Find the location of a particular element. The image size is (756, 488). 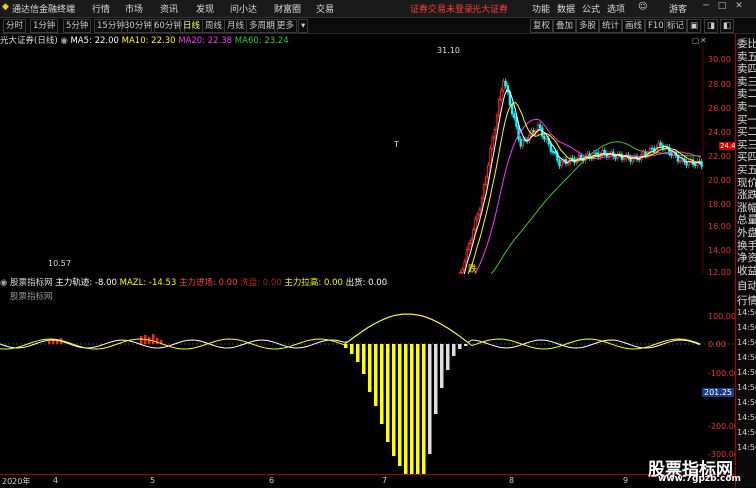

app-logo-icon: ◆ is located at coordinates (5, 7).